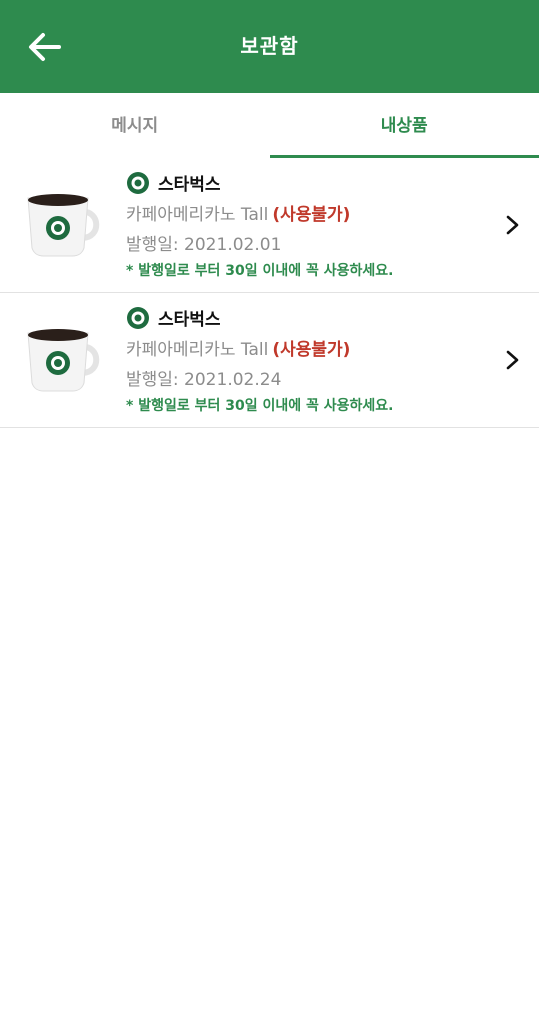 The width and height of the screenshot is (539, 1016). I want to click on issue-date: 발행일: 2021.02.24, so click(204, 380).